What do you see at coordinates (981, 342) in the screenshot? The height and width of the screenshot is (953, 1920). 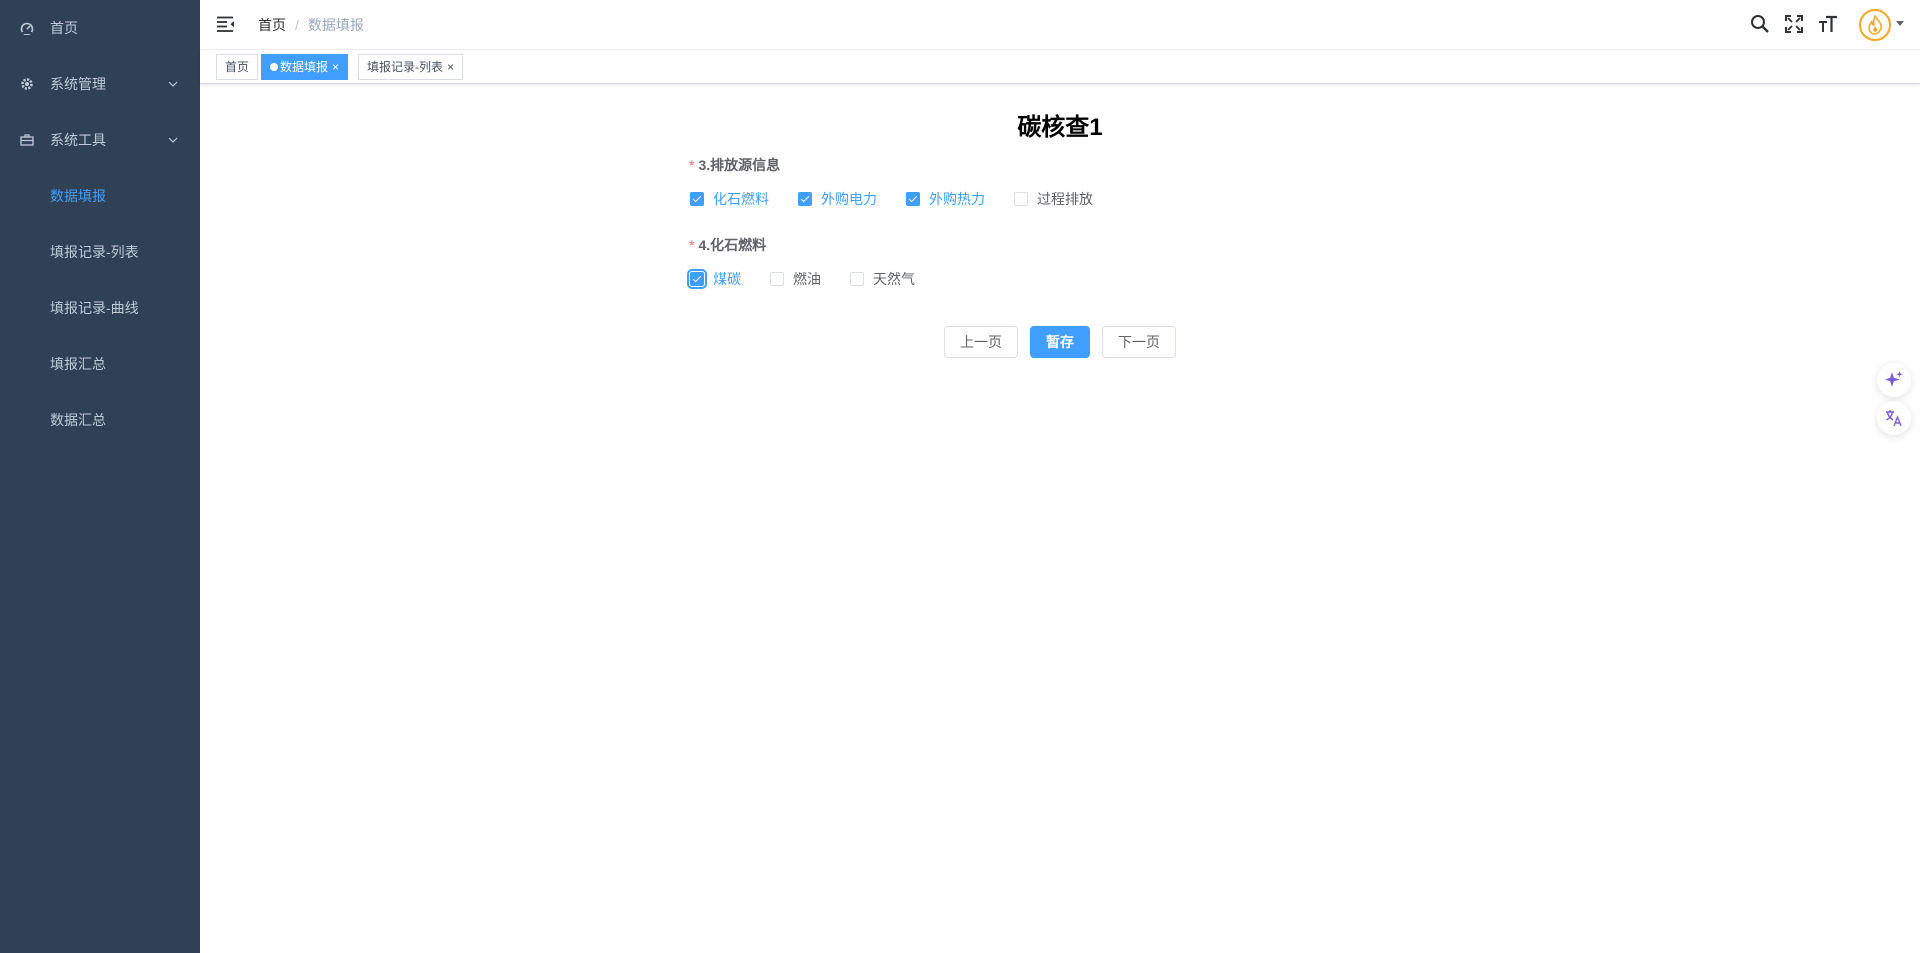 I see `prev-page-button: 上一页` at bounding box center [981, 342].